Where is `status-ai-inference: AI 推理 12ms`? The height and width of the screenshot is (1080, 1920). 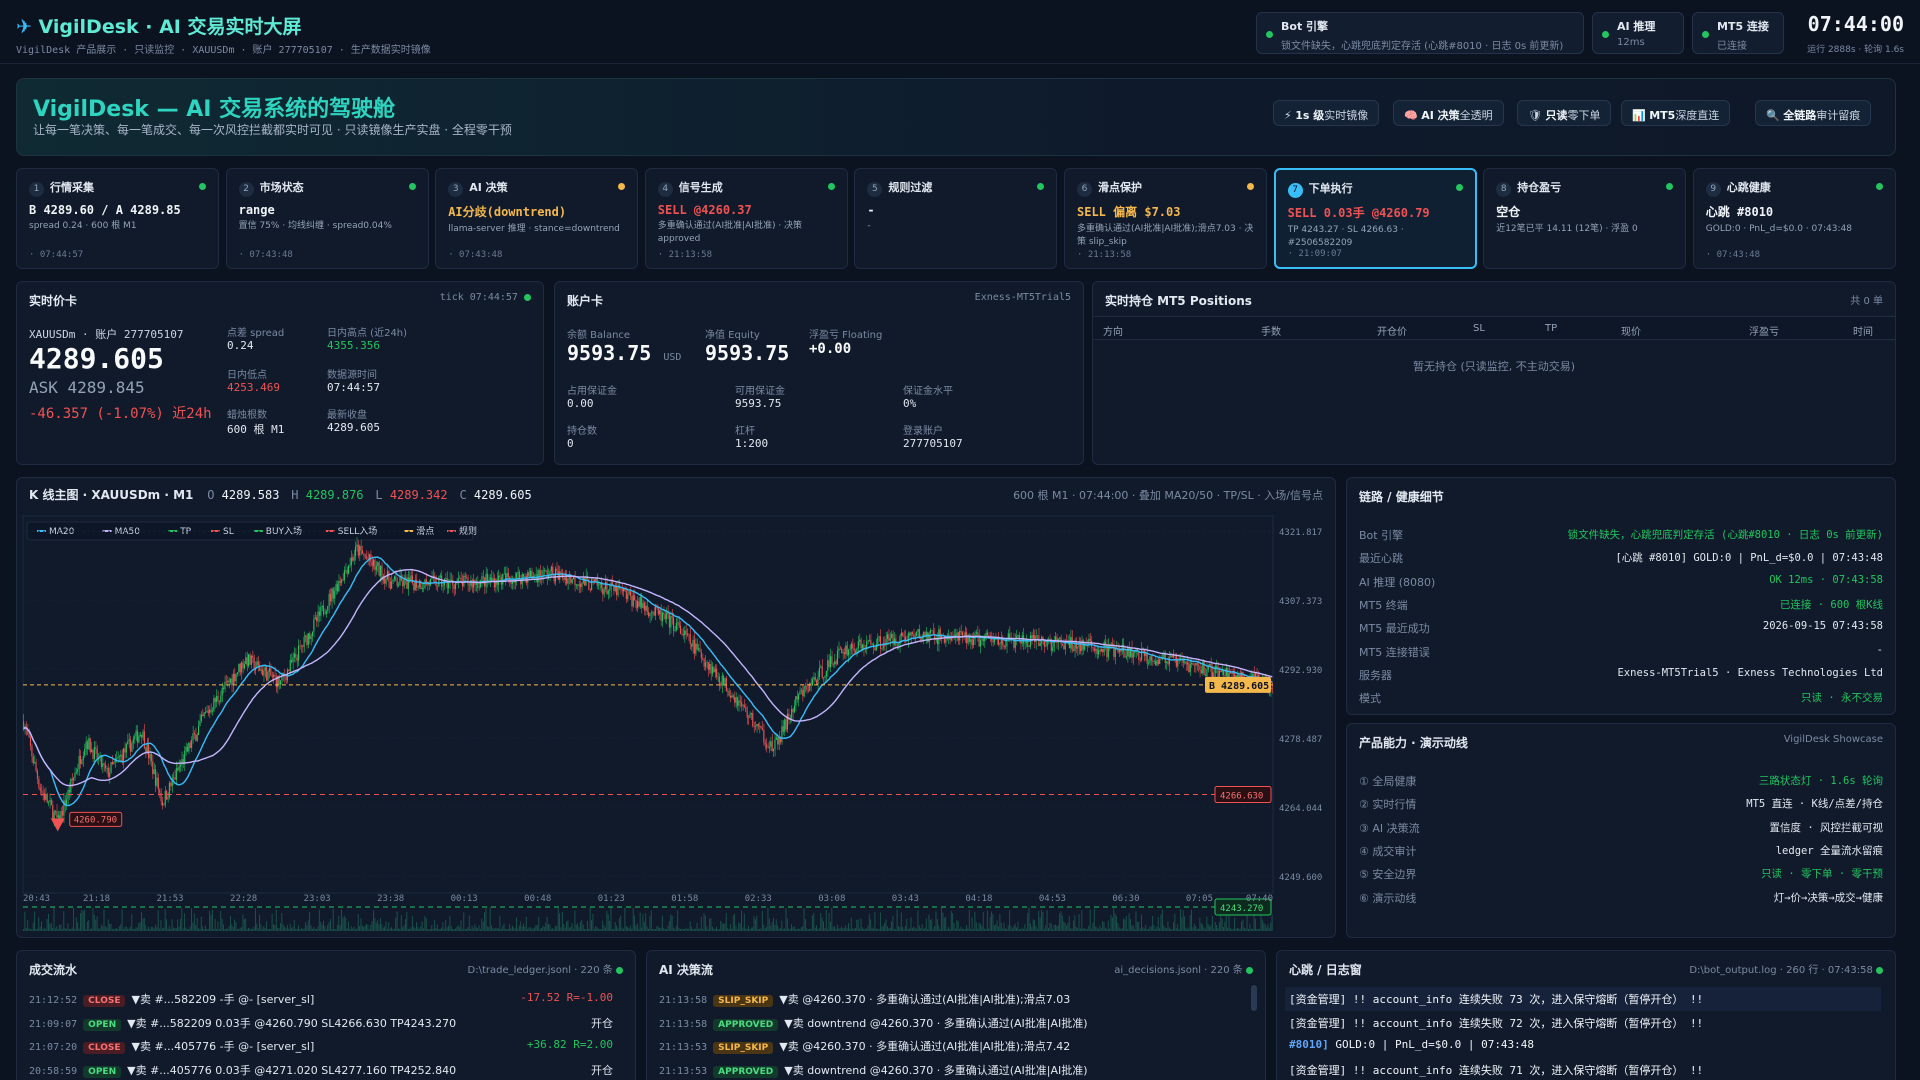 status-ai-inference: AI 推理 12ms is located at coordinates (1638, 33).